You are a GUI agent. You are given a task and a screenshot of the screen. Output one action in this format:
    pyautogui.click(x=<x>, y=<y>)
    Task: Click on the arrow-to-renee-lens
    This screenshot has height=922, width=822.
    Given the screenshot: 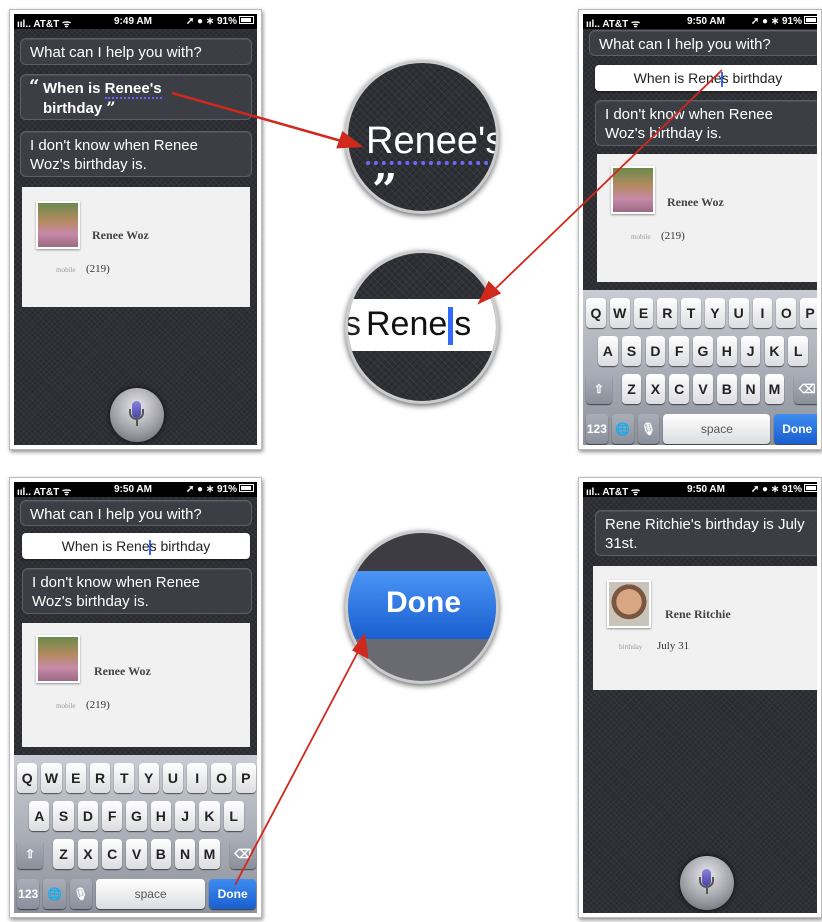 What is the action you would take?
    pyautogui.click(x=258, y=117)
    